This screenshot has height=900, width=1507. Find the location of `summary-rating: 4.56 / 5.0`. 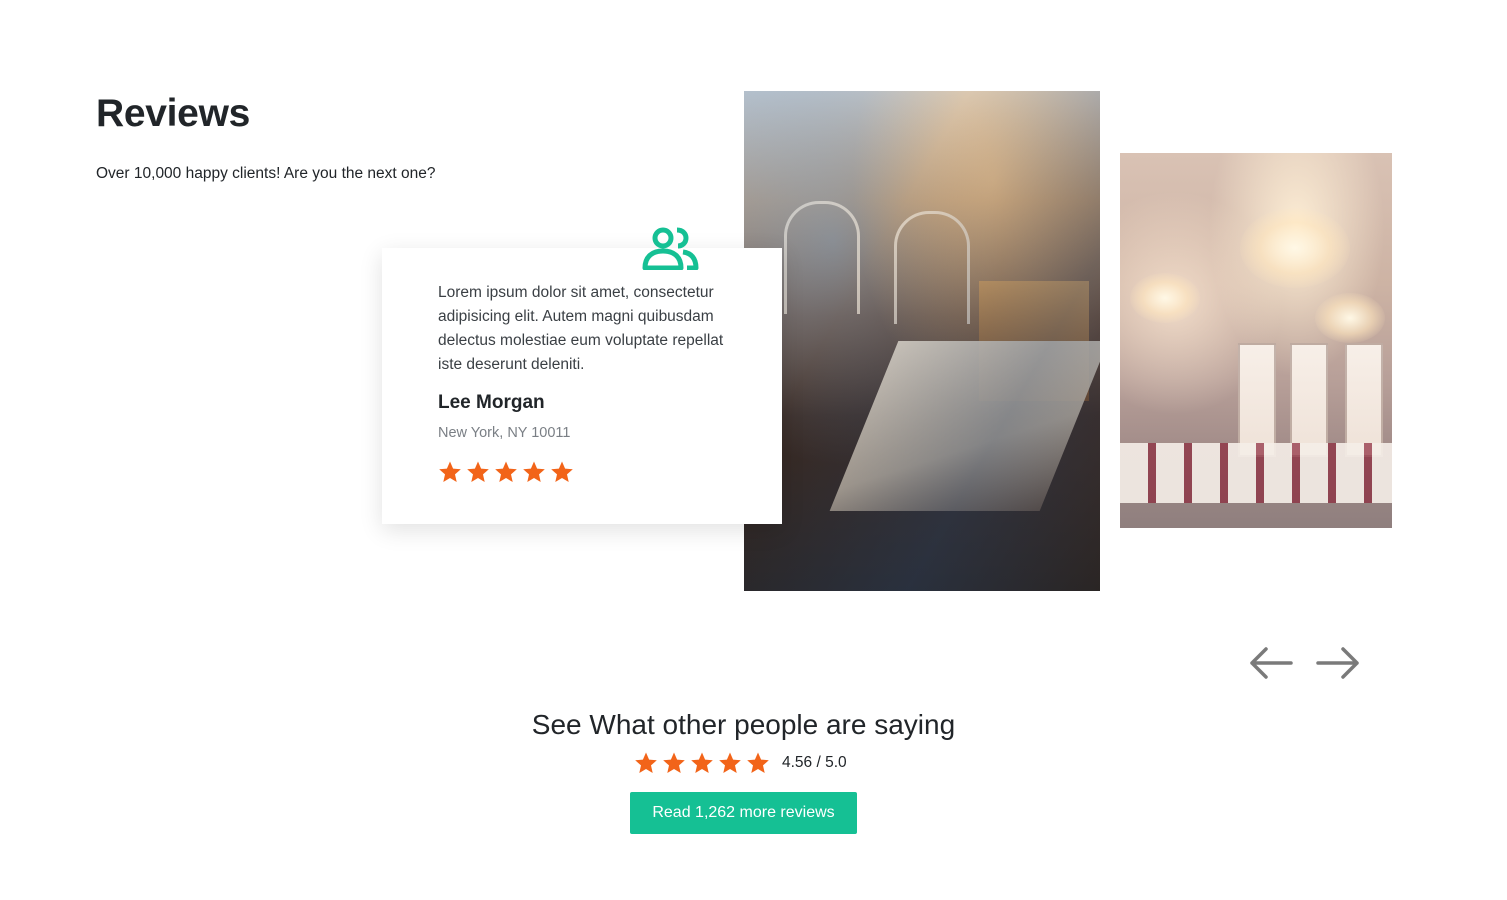

summary-rating: 4.56 / 5.0 is located at coordinates (740, 763).